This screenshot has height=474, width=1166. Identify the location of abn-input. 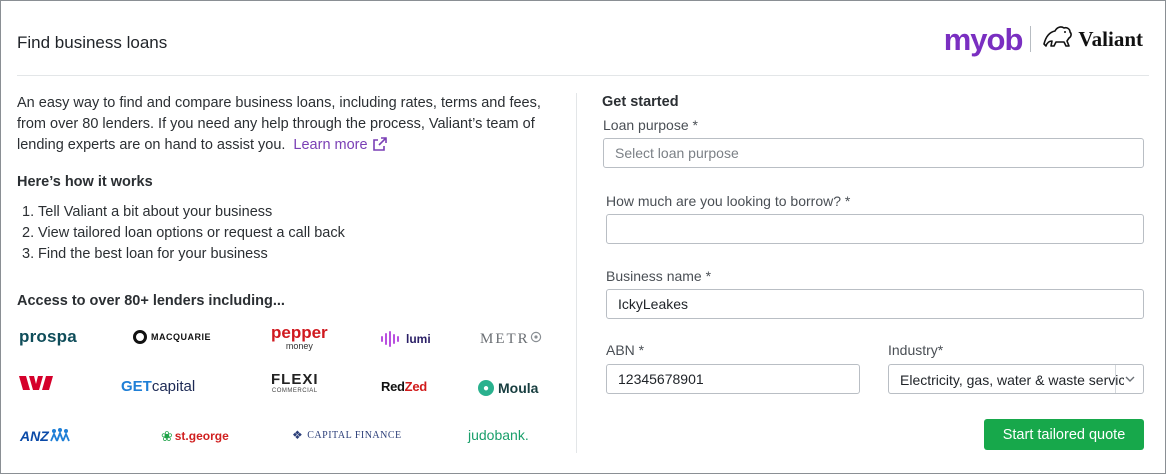
(733, 379).